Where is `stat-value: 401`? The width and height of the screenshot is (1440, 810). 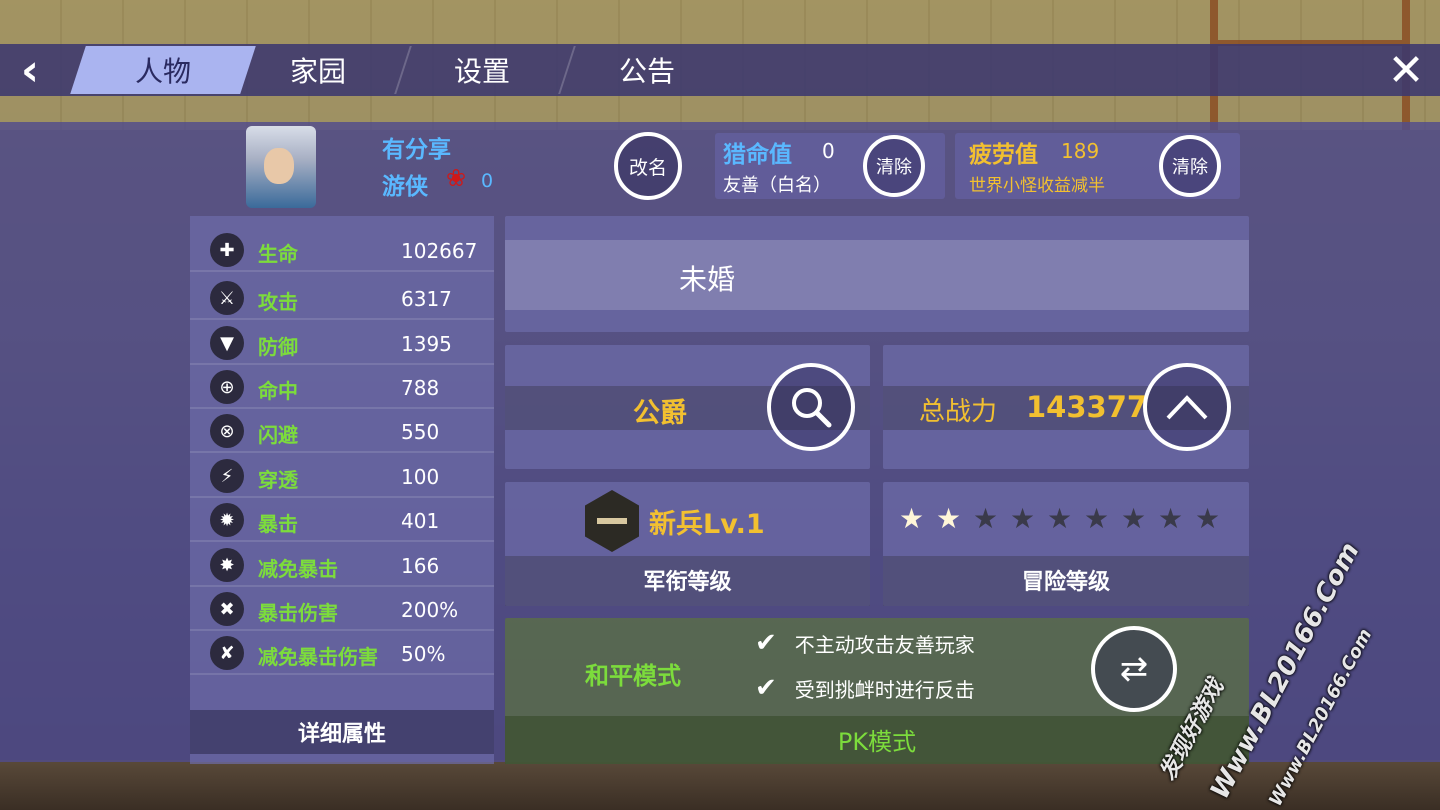
stat-value: 401 is located at coordinates (420, 521).